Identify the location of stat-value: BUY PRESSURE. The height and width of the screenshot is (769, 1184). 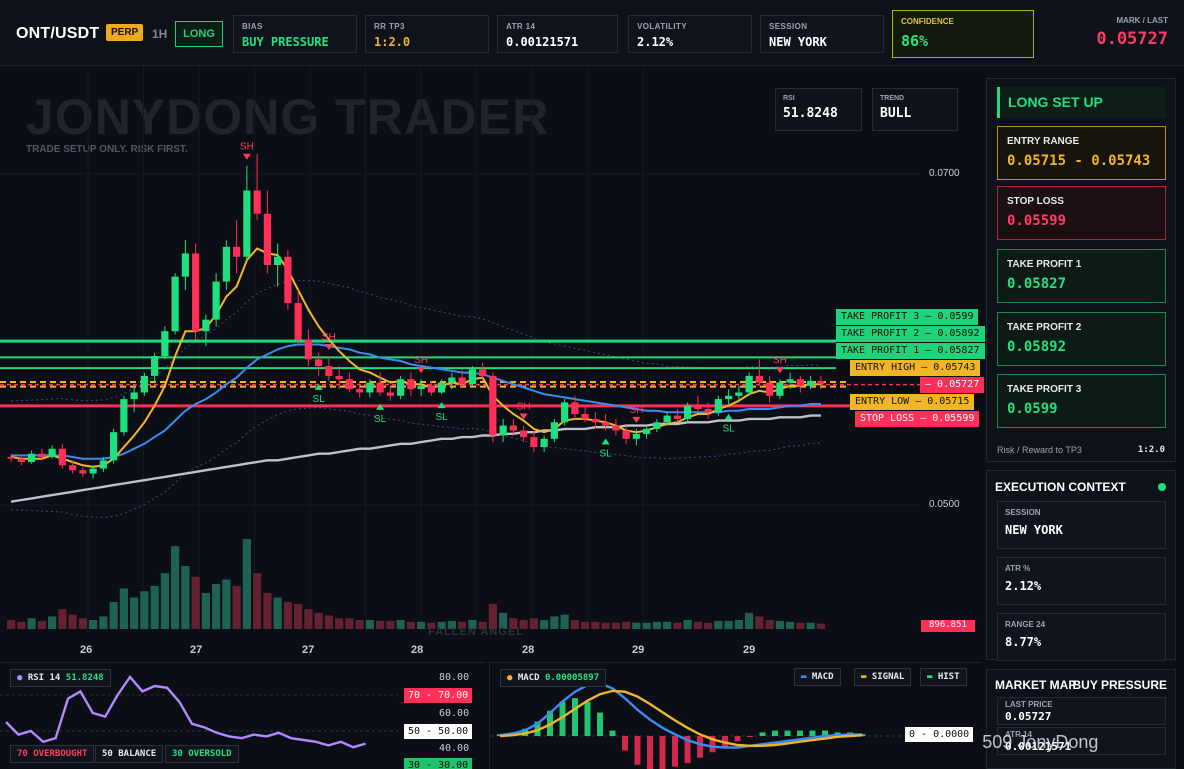
(285, 42).